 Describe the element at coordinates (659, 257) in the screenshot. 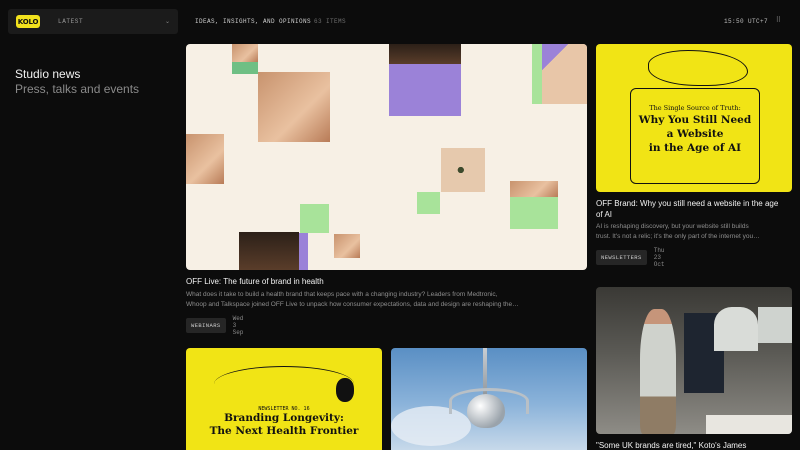

I see `publish-date: Thu 23 Oct` at that location.